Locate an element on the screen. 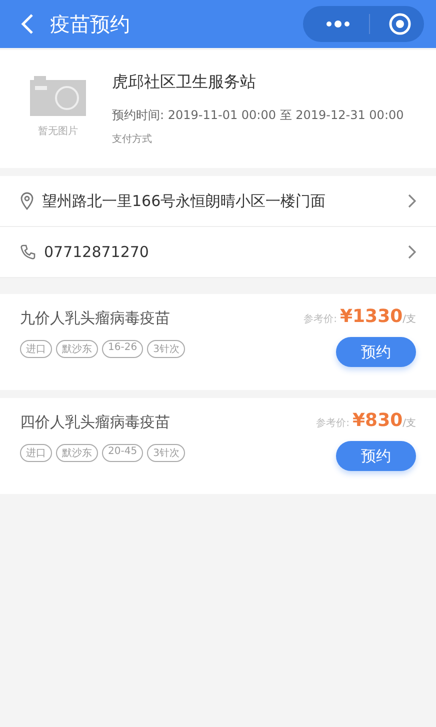 This screenshot has width=436, height=727. image-caption: 暂无图片 is located at coordinates (58, 131).